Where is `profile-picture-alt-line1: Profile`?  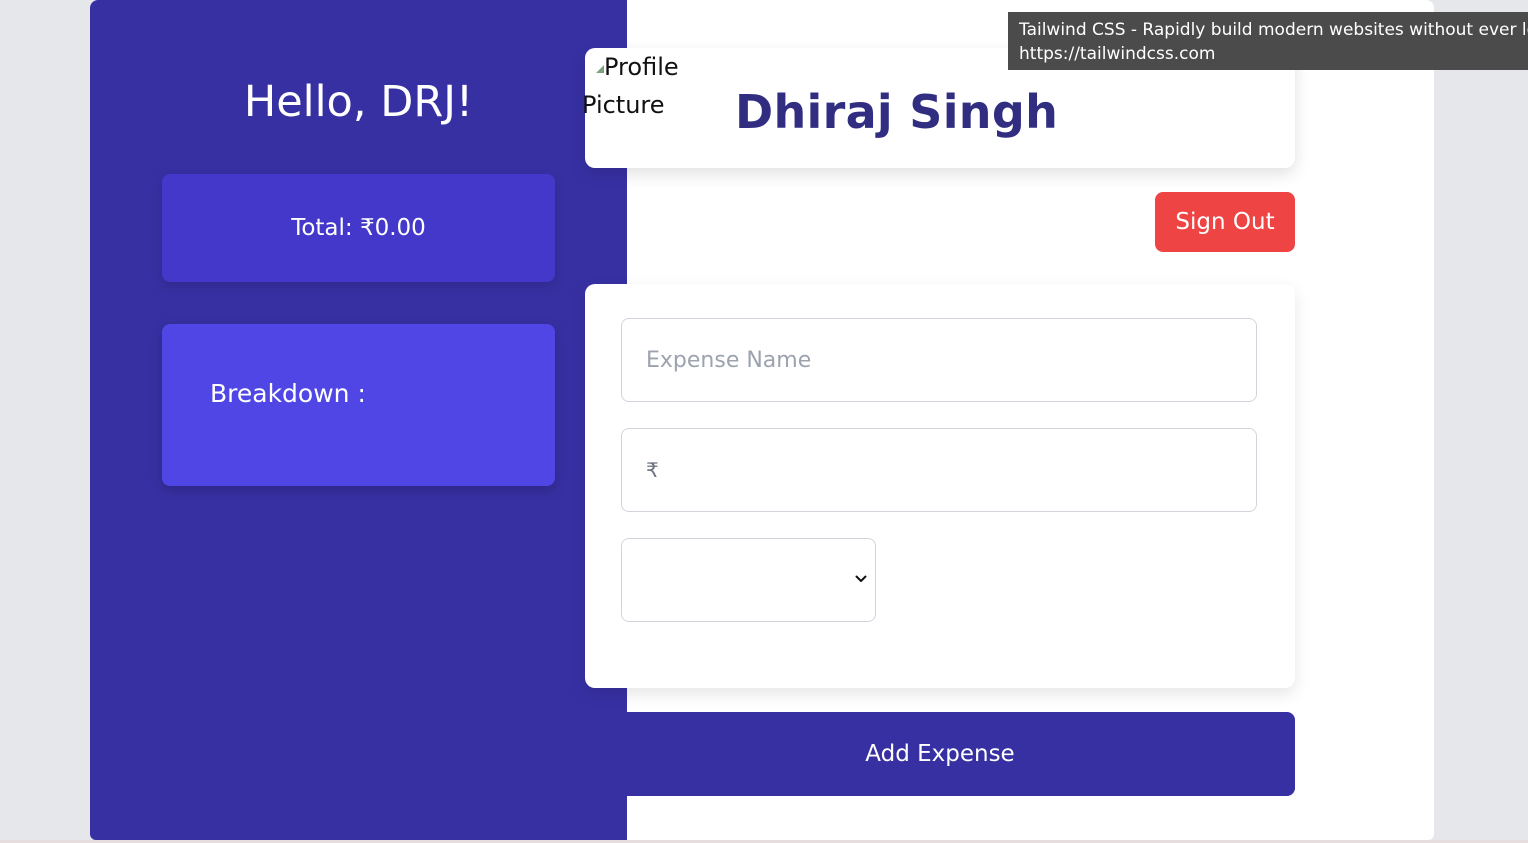 profile-picture-alt-line1: Profile is located at coordinates (641, 67).